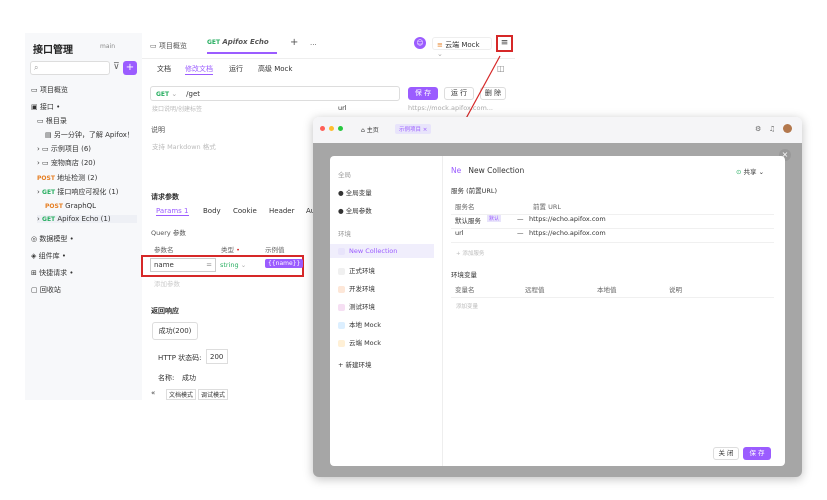  What do you see at coordinates (465, 207) in the screenshot?
I see `svc-col-name: 服务名` at bounding box center [465, 207].